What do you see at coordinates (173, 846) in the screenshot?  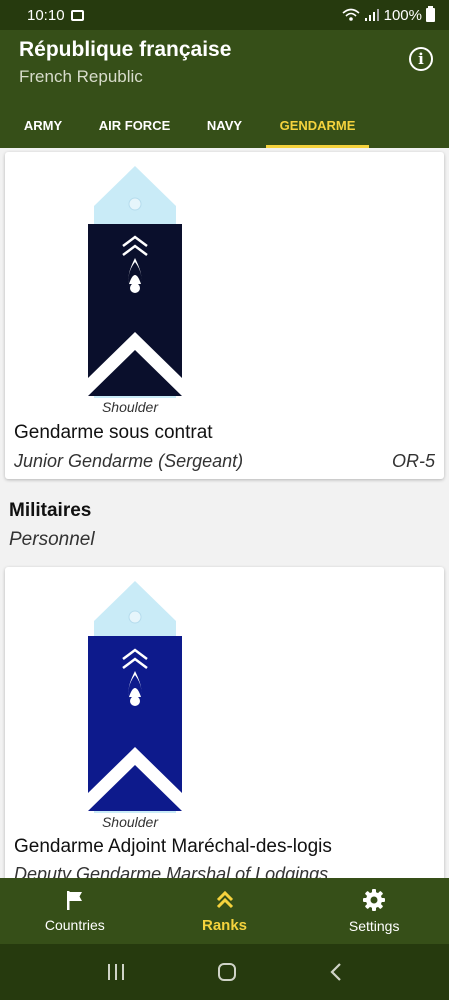 I see `rank-name: Gendarme Adjoint Maréchal-des-logis` at bounding box center [173, 846].